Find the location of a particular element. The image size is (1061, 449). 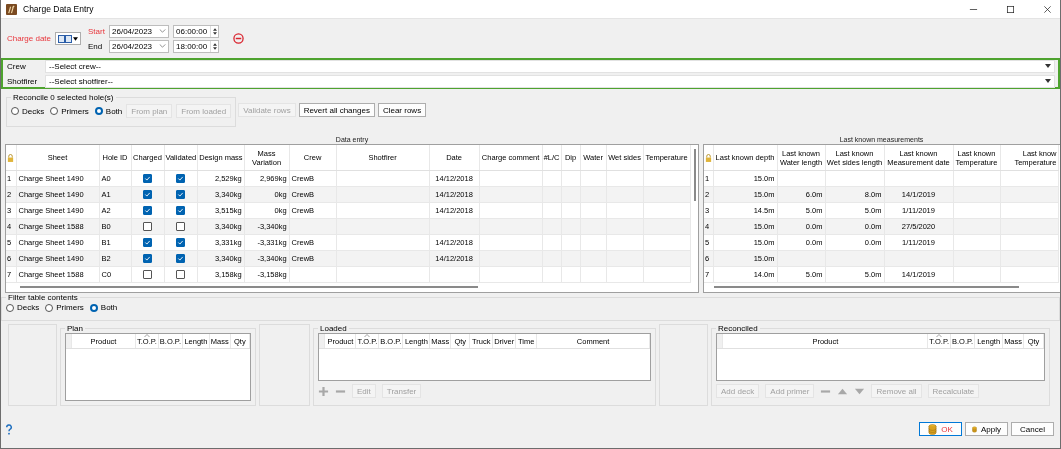

range-label: Start is located at coordinates (97, 31).